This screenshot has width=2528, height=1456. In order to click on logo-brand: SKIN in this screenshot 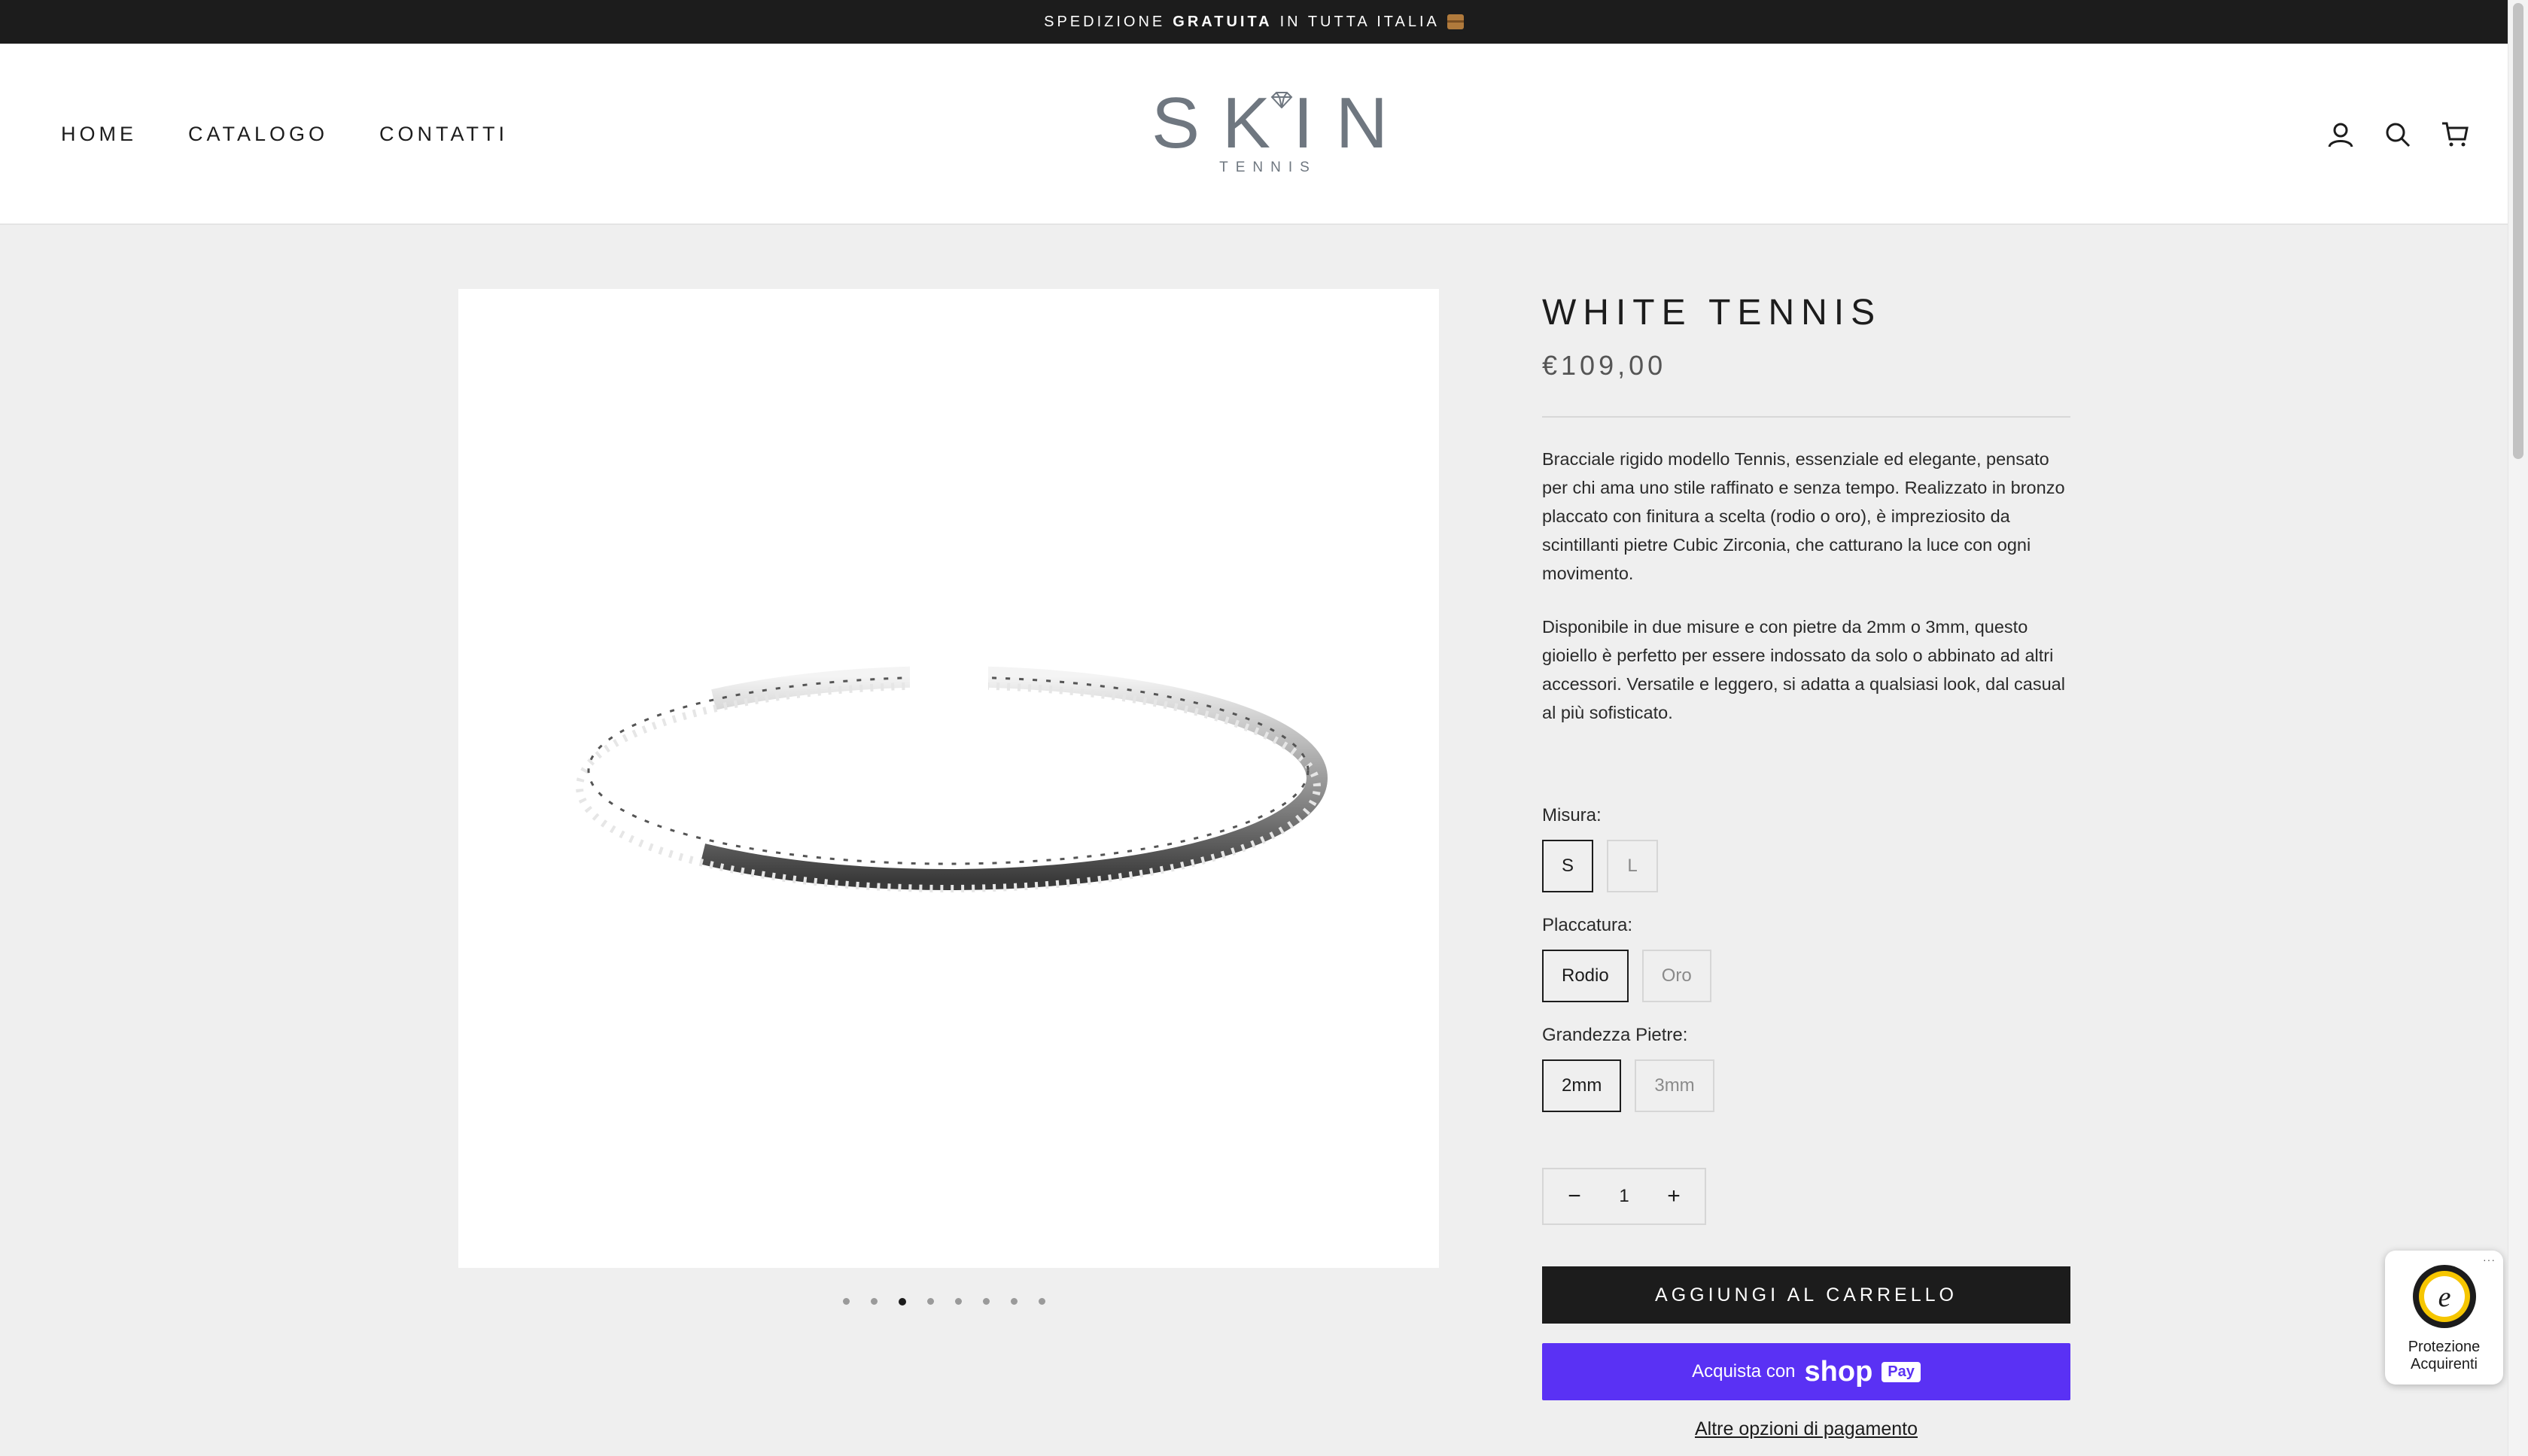, I will do `click(1281, 123)`.